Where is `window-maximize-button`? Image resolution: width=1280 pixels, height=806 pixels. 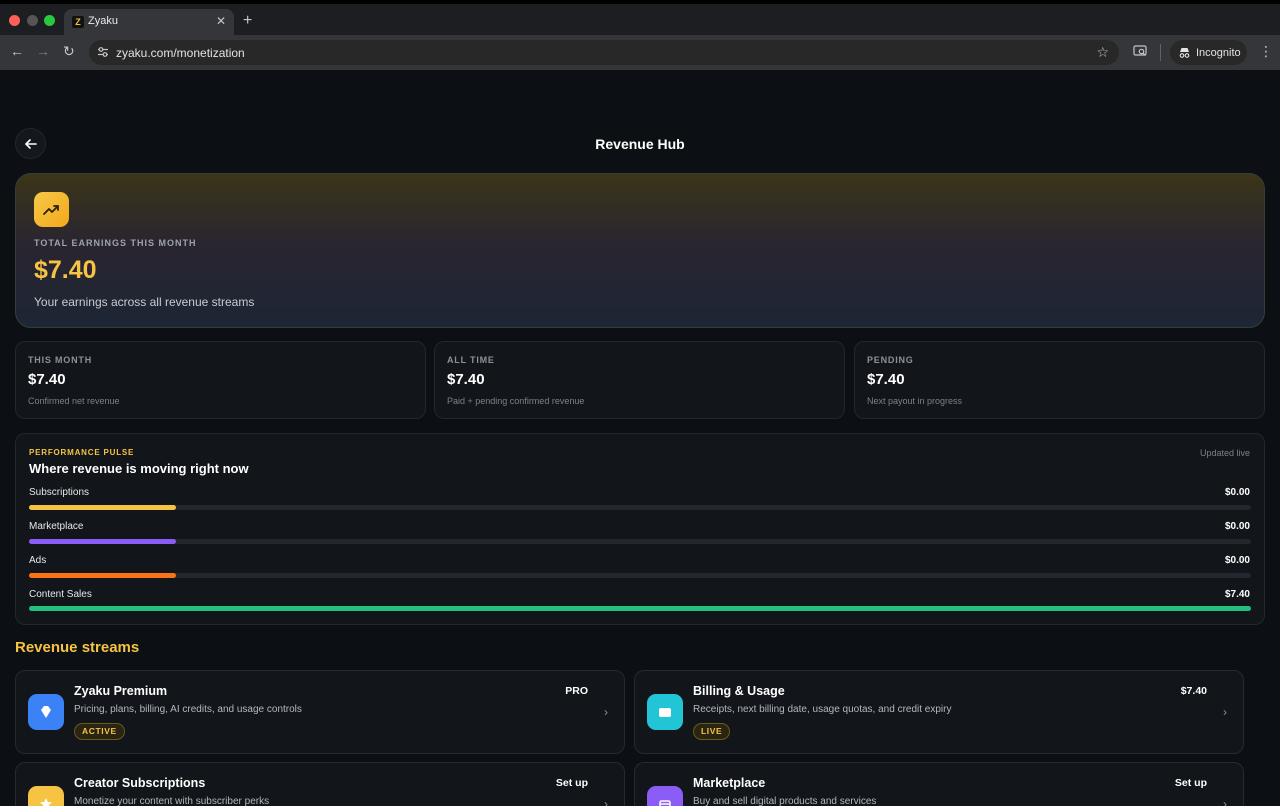 window-maximize-button is located at coordinates (49, 20).